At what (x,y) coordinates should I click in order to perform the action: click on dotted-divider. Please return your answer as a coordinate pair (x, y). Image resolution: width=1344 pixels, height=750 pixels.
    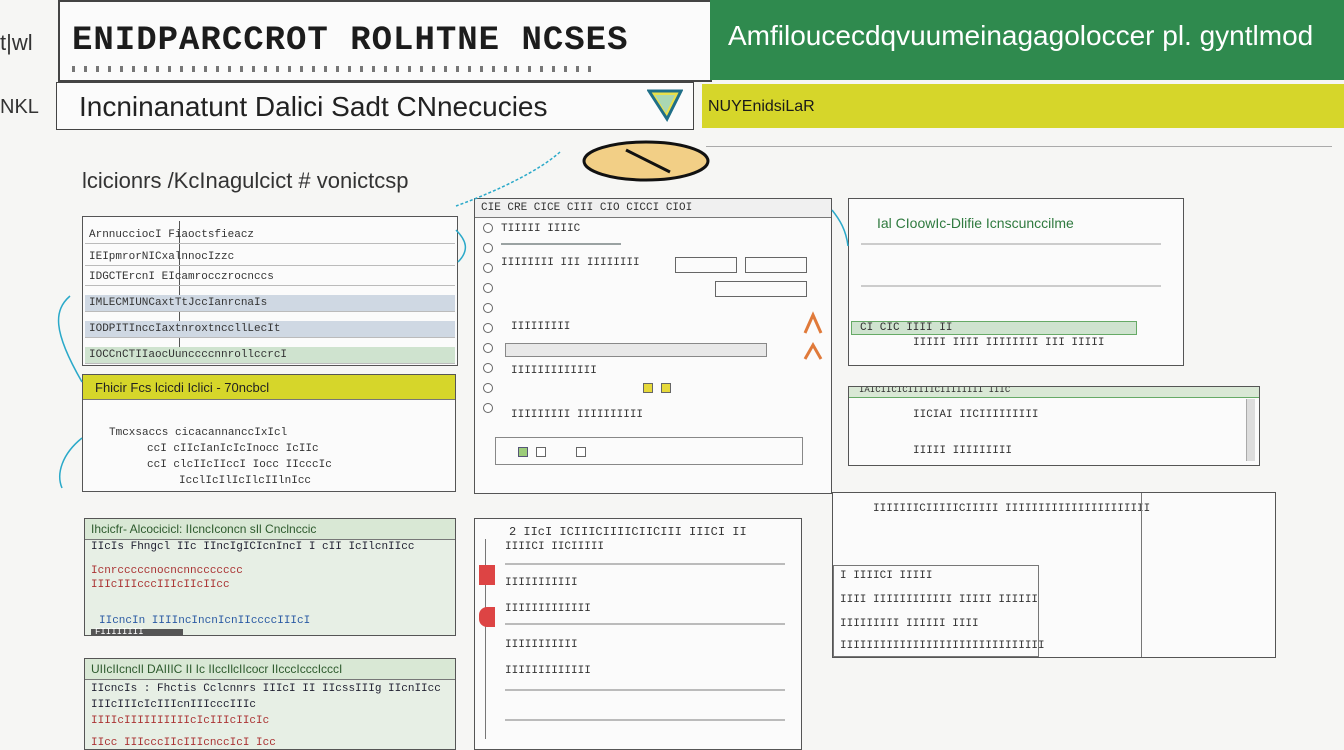
    Looking at the image, I should click on (332, 69).